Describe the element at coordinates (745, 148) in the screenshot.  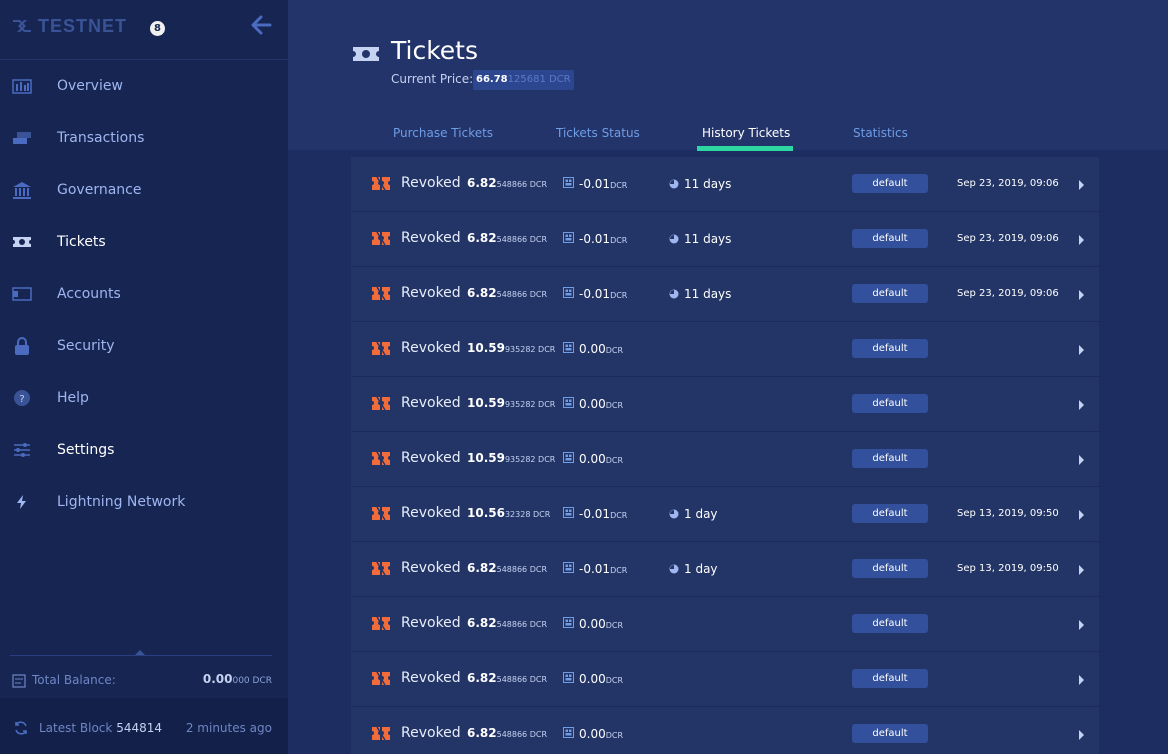
I see `active-tab-indicator` at that location.